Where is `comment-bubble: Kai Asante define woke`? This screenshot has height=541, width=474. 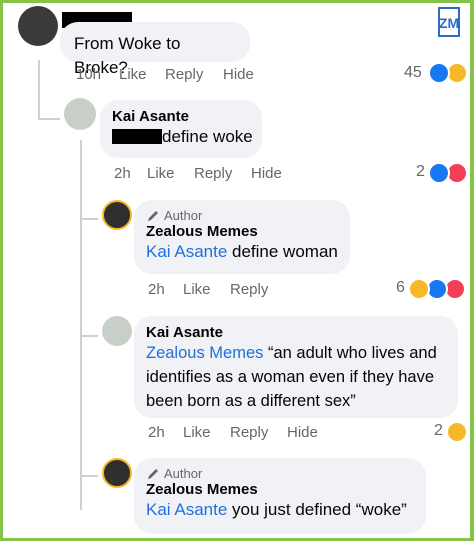 comment-bubble: Kai Asante define woke is located at coordinates (181, 129).